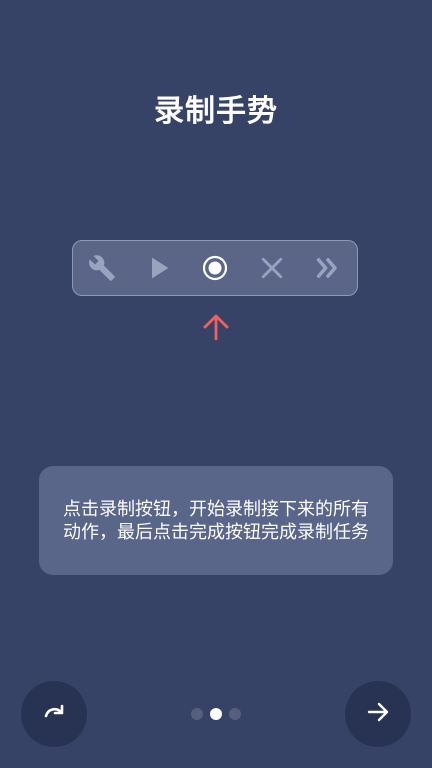 The width and height of the screenshot is (432, 768). I want to click on record-icon, so click(215, 268).